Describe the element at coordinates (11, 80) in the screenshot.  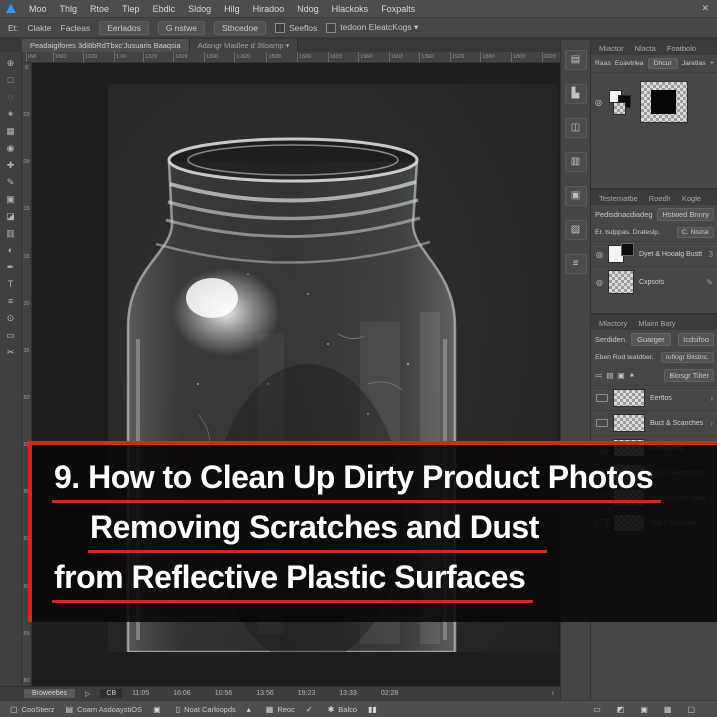
I see `tool-icon: □` at that location.